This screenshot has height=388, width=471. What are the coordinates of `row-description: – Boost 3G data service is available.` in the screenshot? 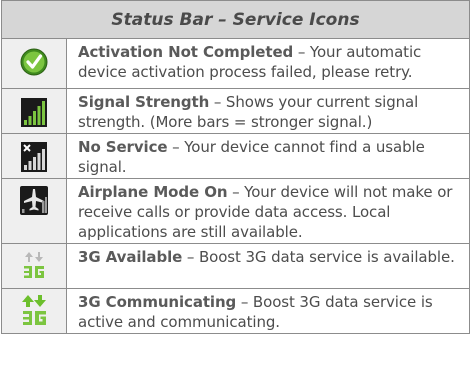 It's located at (318, 257).